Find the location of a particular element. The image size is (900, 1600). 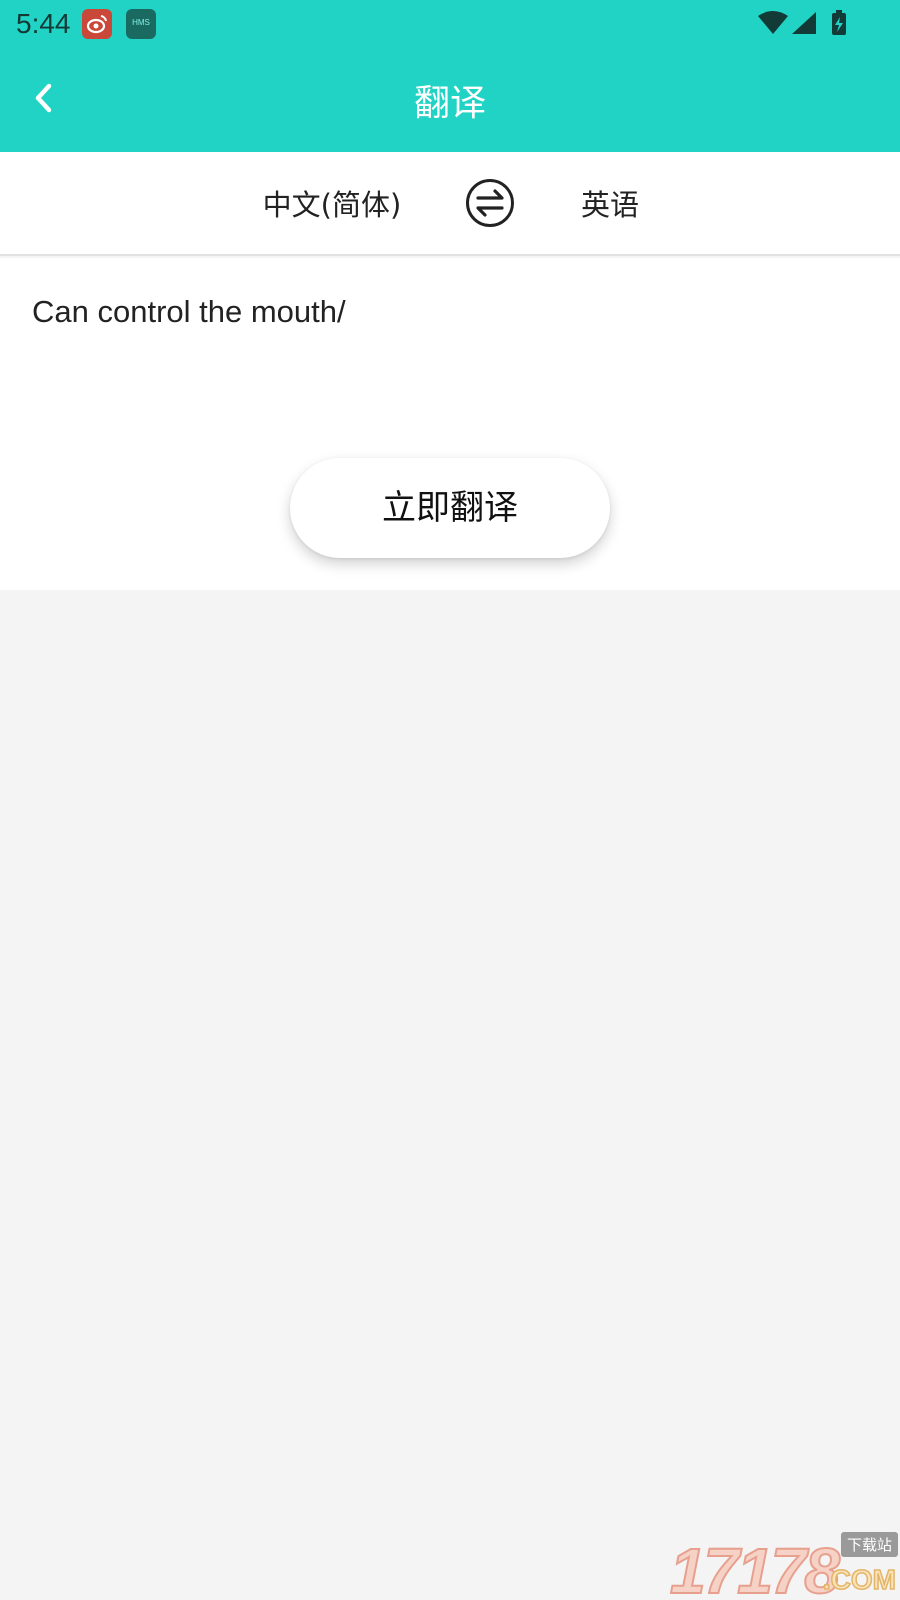

weibo-icon is located at coordinates (97, 24).